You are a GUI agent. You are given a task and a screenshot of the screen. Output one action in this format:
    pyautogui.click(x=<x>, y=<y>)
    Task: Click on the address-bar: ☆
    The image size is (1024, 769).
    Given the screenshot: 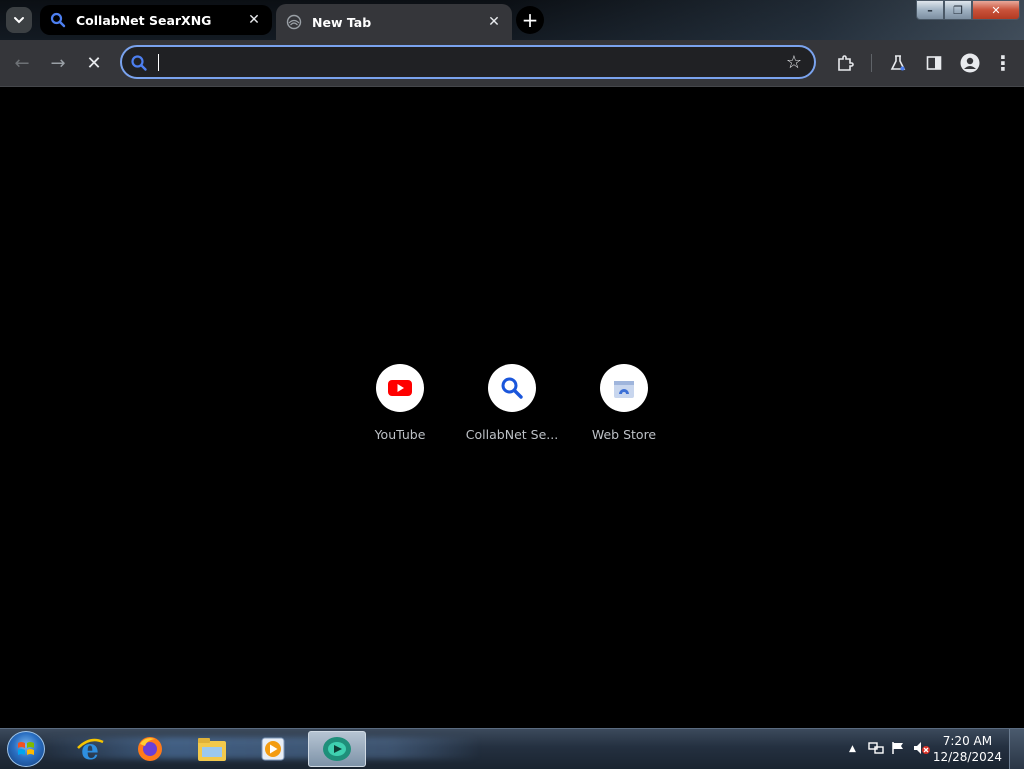 What is the action you would take?
    pyautogui.click(x=468, y=62)
    